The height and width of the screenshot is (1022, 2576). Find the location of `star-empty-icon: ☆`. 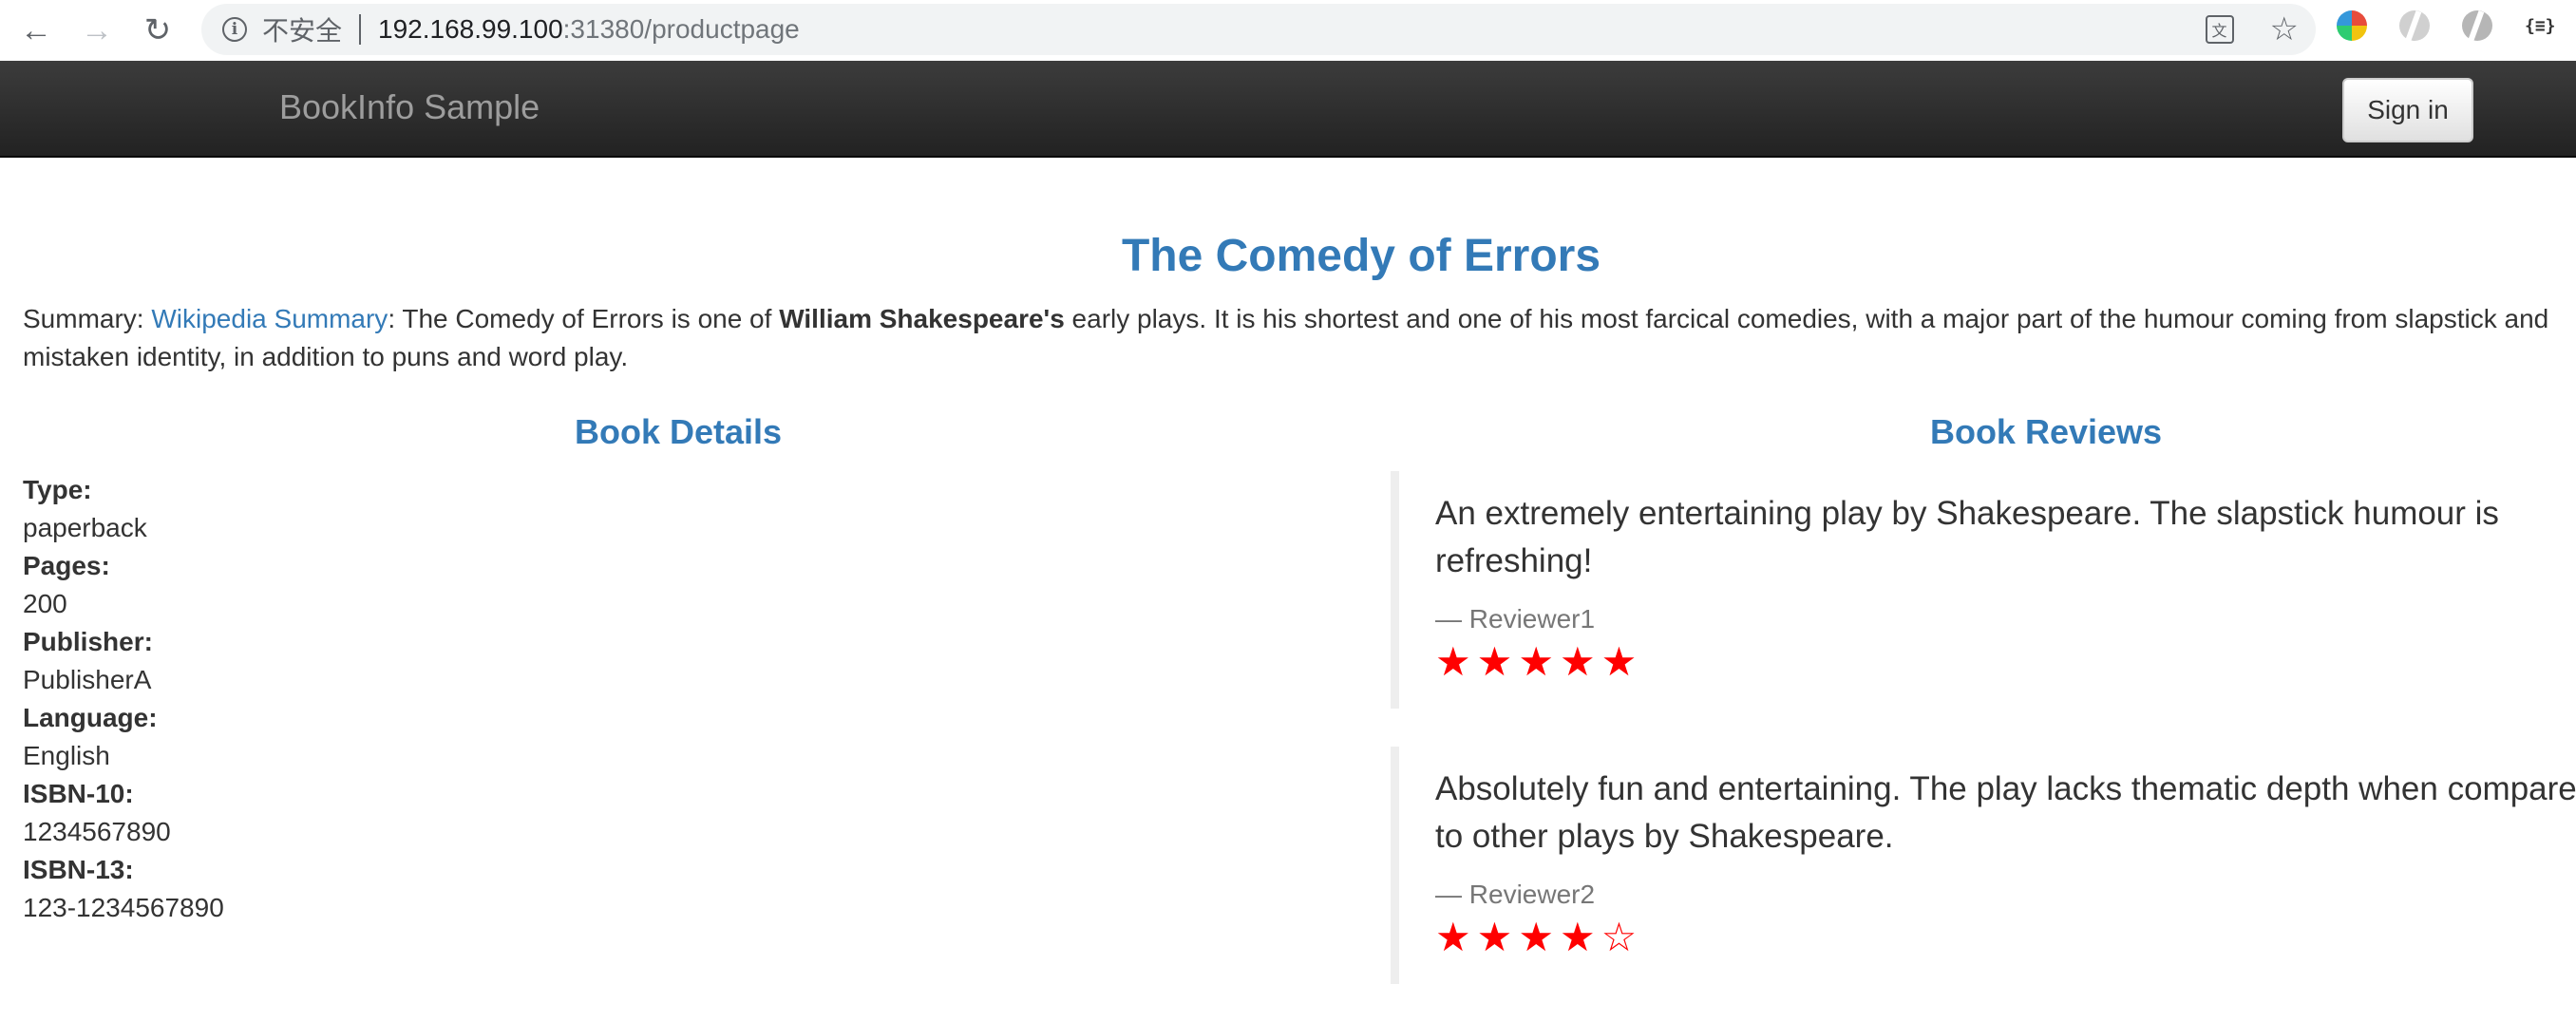

star-empty-icon: ☆ is located at coordinates (1619, 937).